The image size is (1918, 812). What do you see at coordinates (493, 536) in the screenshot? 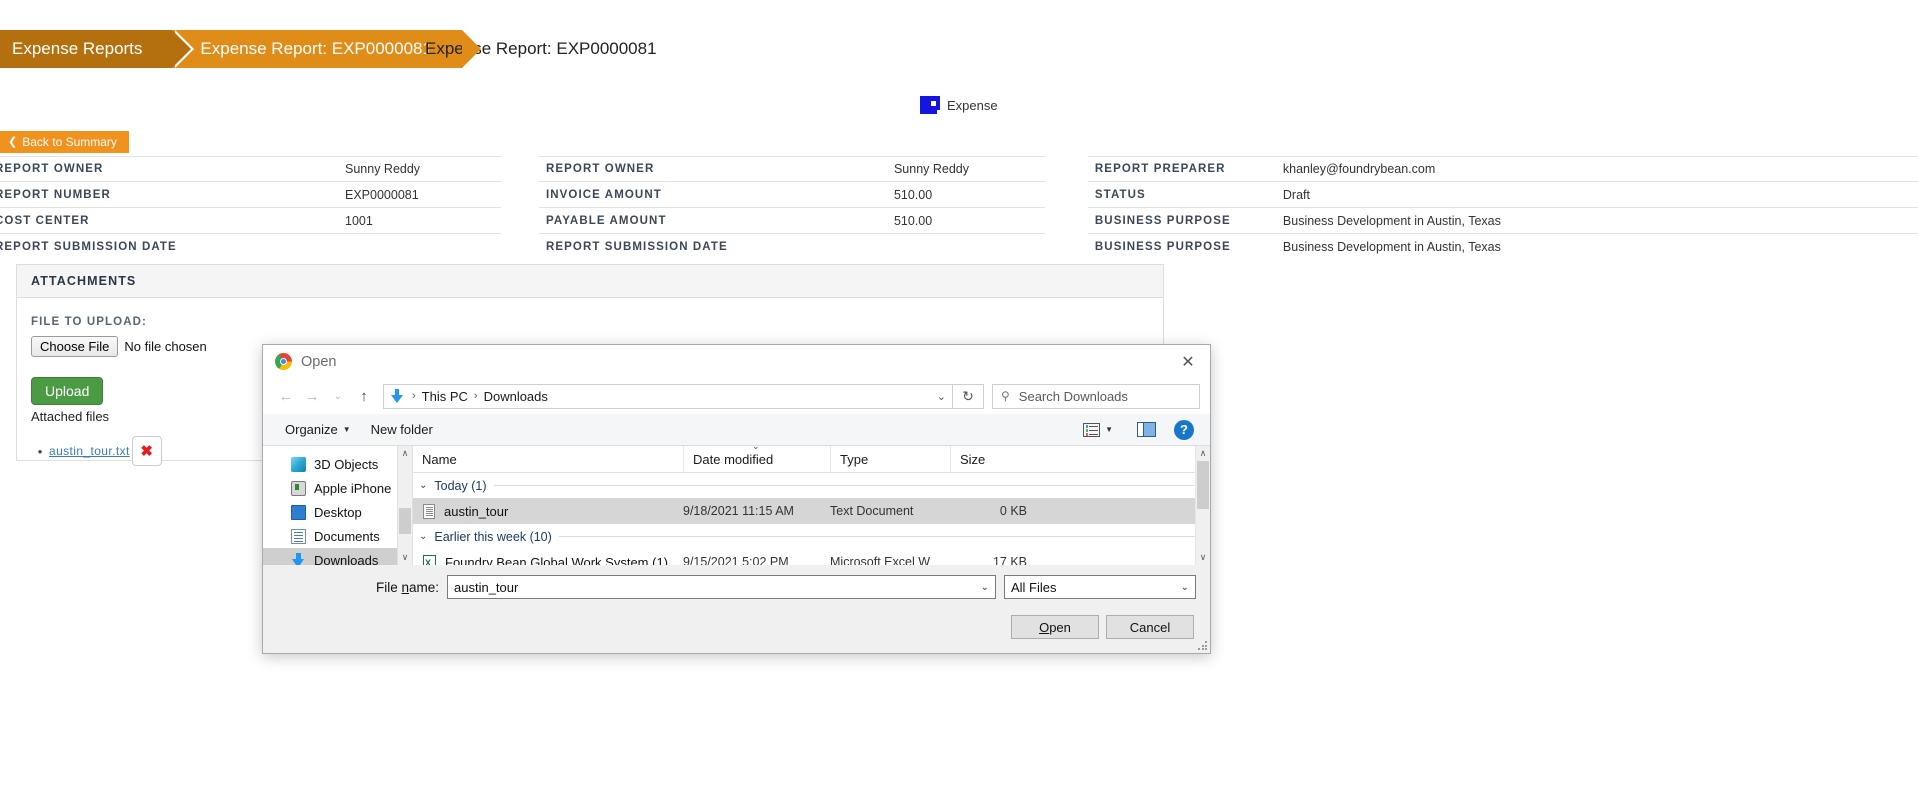
I see `group-label: Earlier this week (10)` at bounding box center [493, 536].